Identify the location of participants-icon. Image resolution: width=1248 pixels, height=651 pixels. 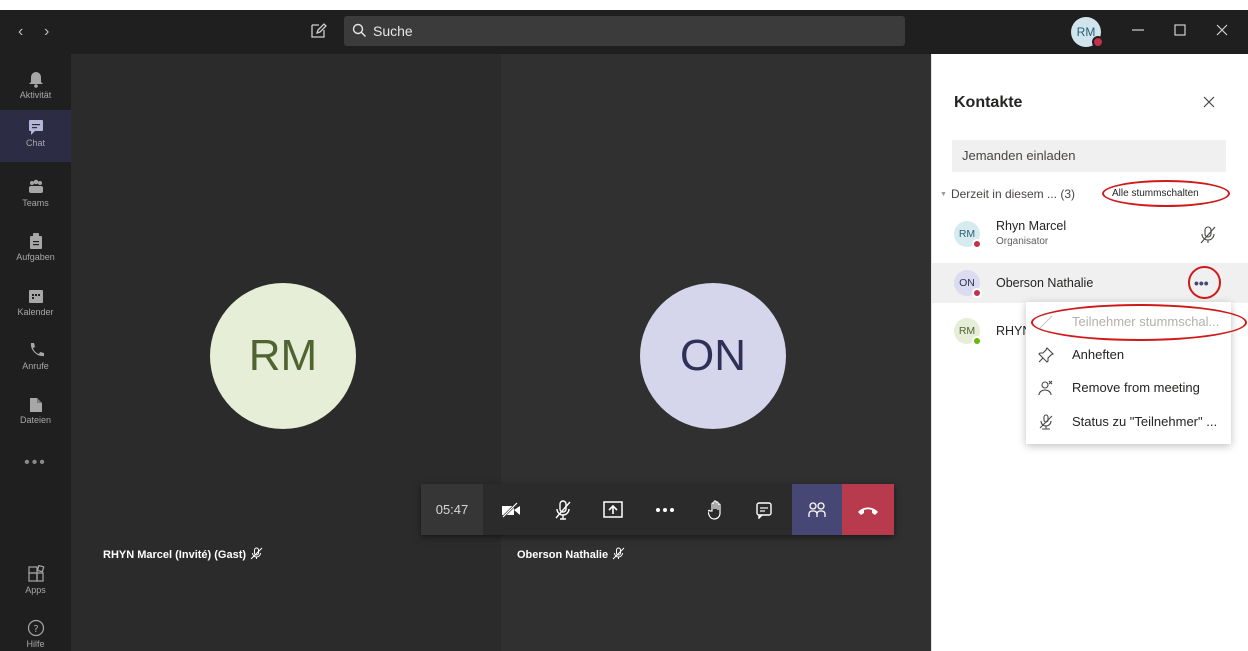
(817, 509).